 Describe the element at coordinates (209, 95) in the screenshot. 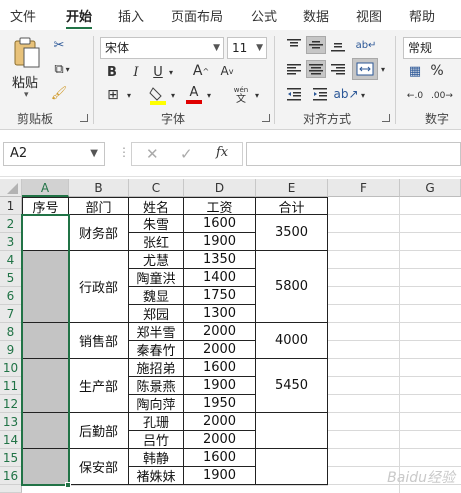

I see `font-color-dropdown-icon: ▾` at that location.